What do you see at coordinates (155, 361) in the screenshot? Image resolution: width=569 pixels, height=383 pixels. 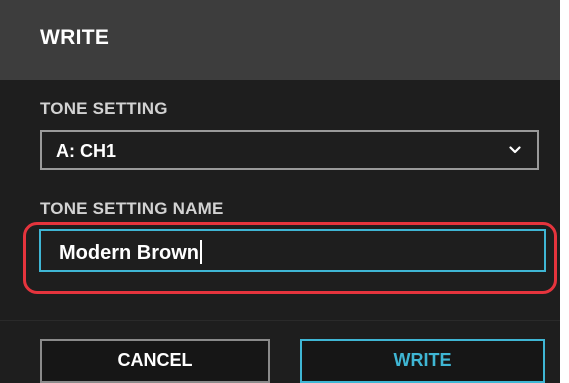 I see `cancel-button: CANCEL` at bounding box center [155, 361].